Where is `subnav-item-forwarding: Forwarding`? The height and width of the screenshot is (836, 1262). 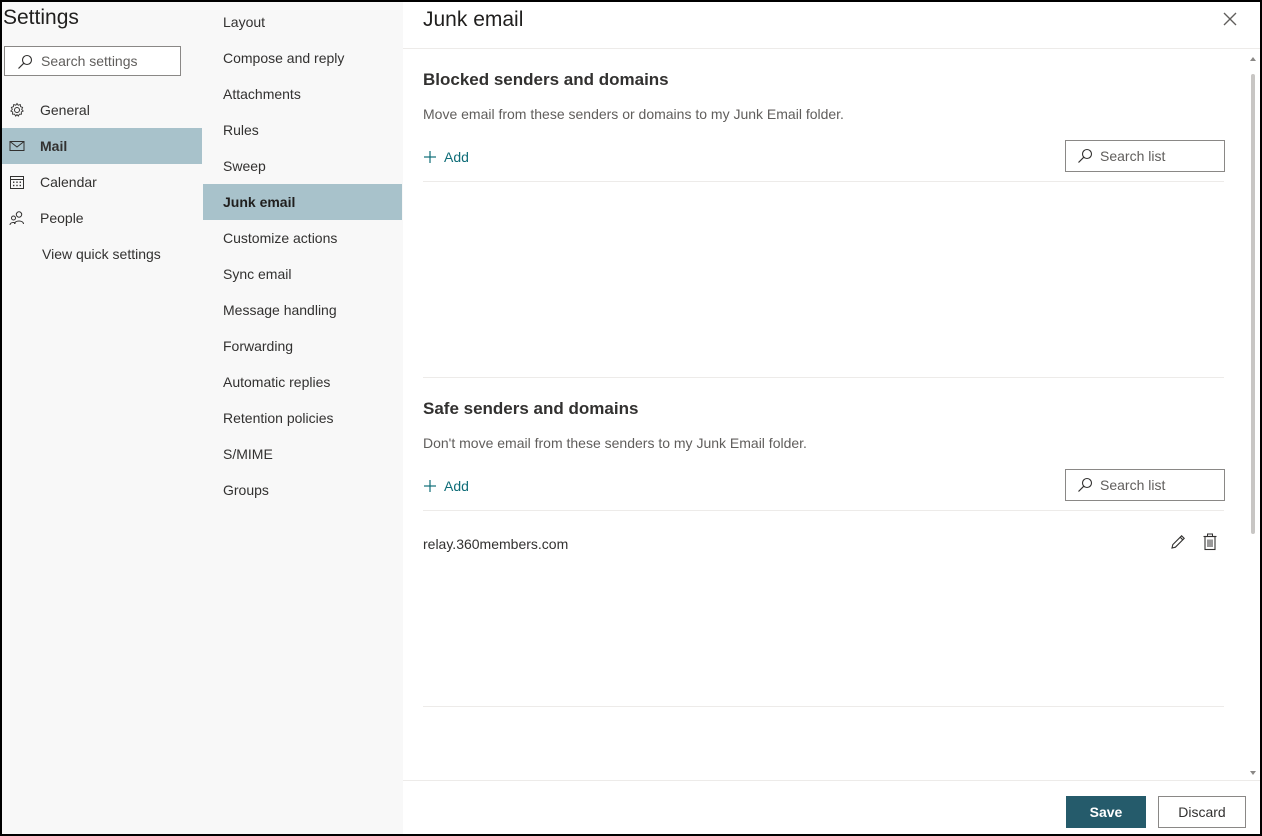
subnav-item-forwarding: Forwarding is located at coordinates (302, 346).